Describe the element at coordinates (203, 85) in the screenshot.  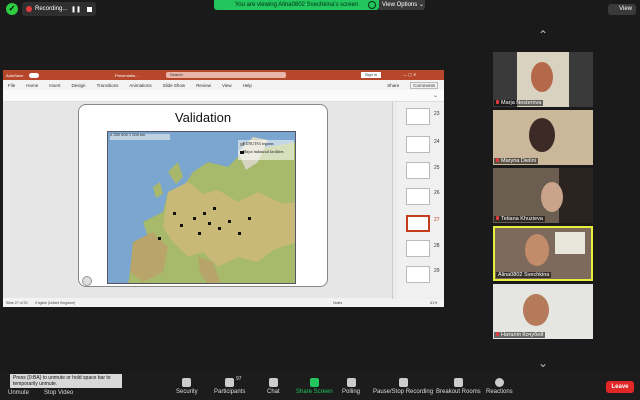
I see `tab-review: Review` at that location.